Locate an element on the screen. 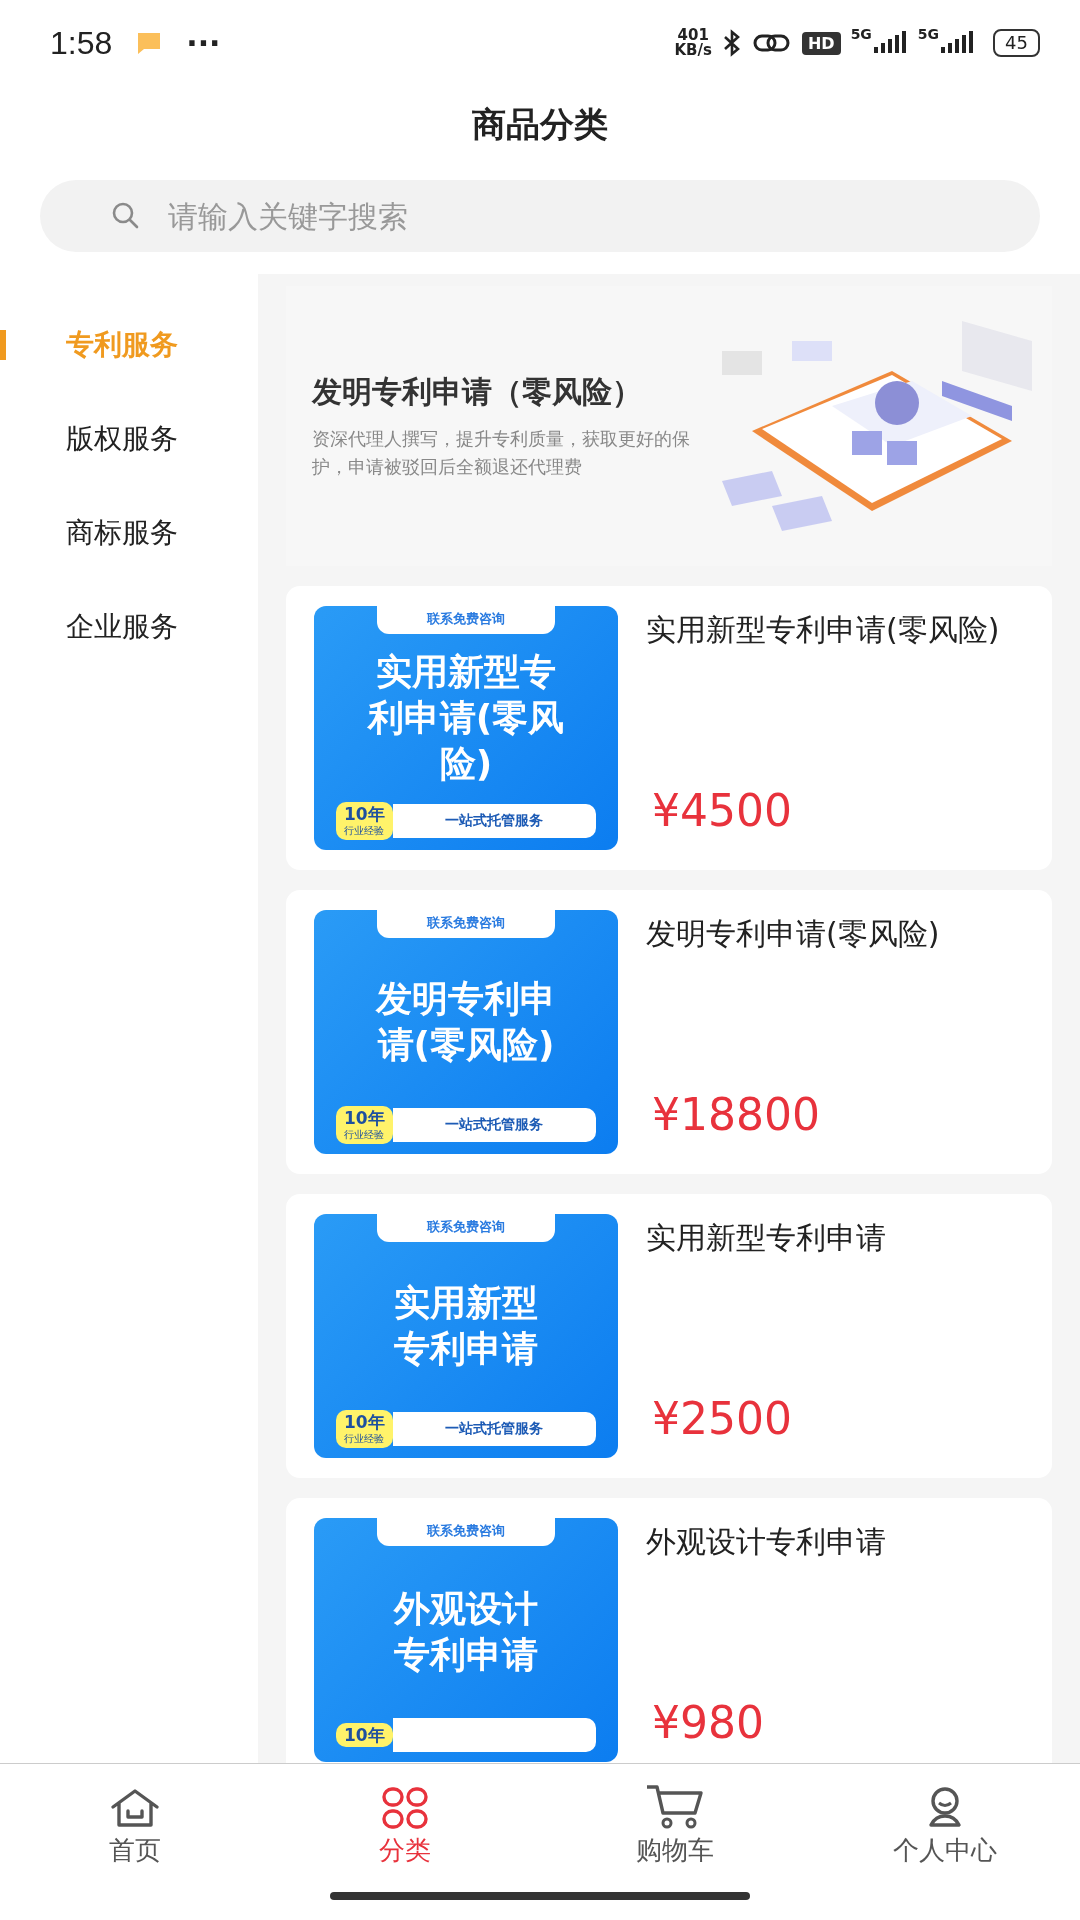 This screenshot has height=1920, width=1080. product-price: ¥2500 is located at coordinates (722, 1418).